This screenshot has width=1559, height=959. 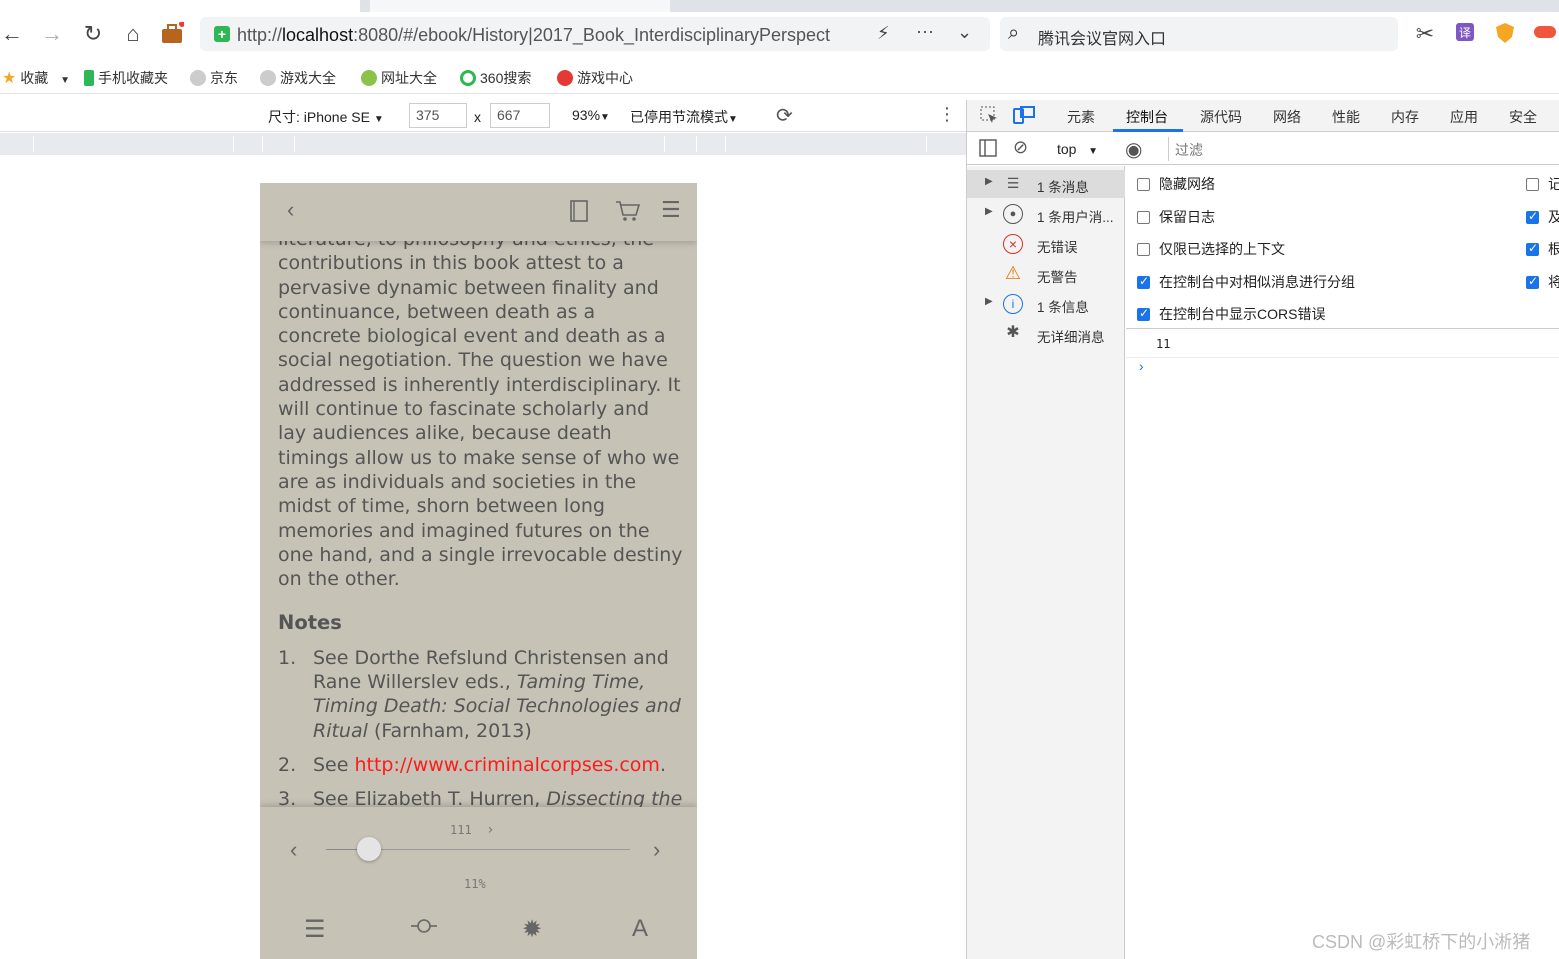 What do you see at coordinates (298, 78) in the screenshot?
I see `bookmark-games: 游戏大全` at bounding box center [298, 78].